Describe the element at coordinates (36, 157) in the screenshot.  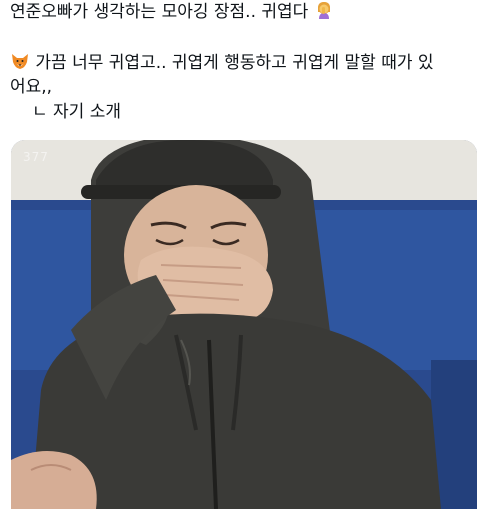
I see `media-watermark: 377` at that location.